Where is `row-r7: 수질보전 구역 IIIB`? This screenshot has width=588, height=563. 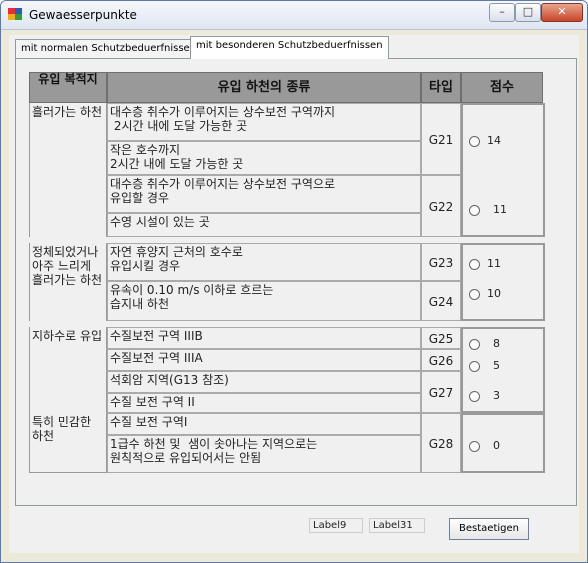 row-r7: 수질보전 구역 IIIB is located at coordinates (264, 338).